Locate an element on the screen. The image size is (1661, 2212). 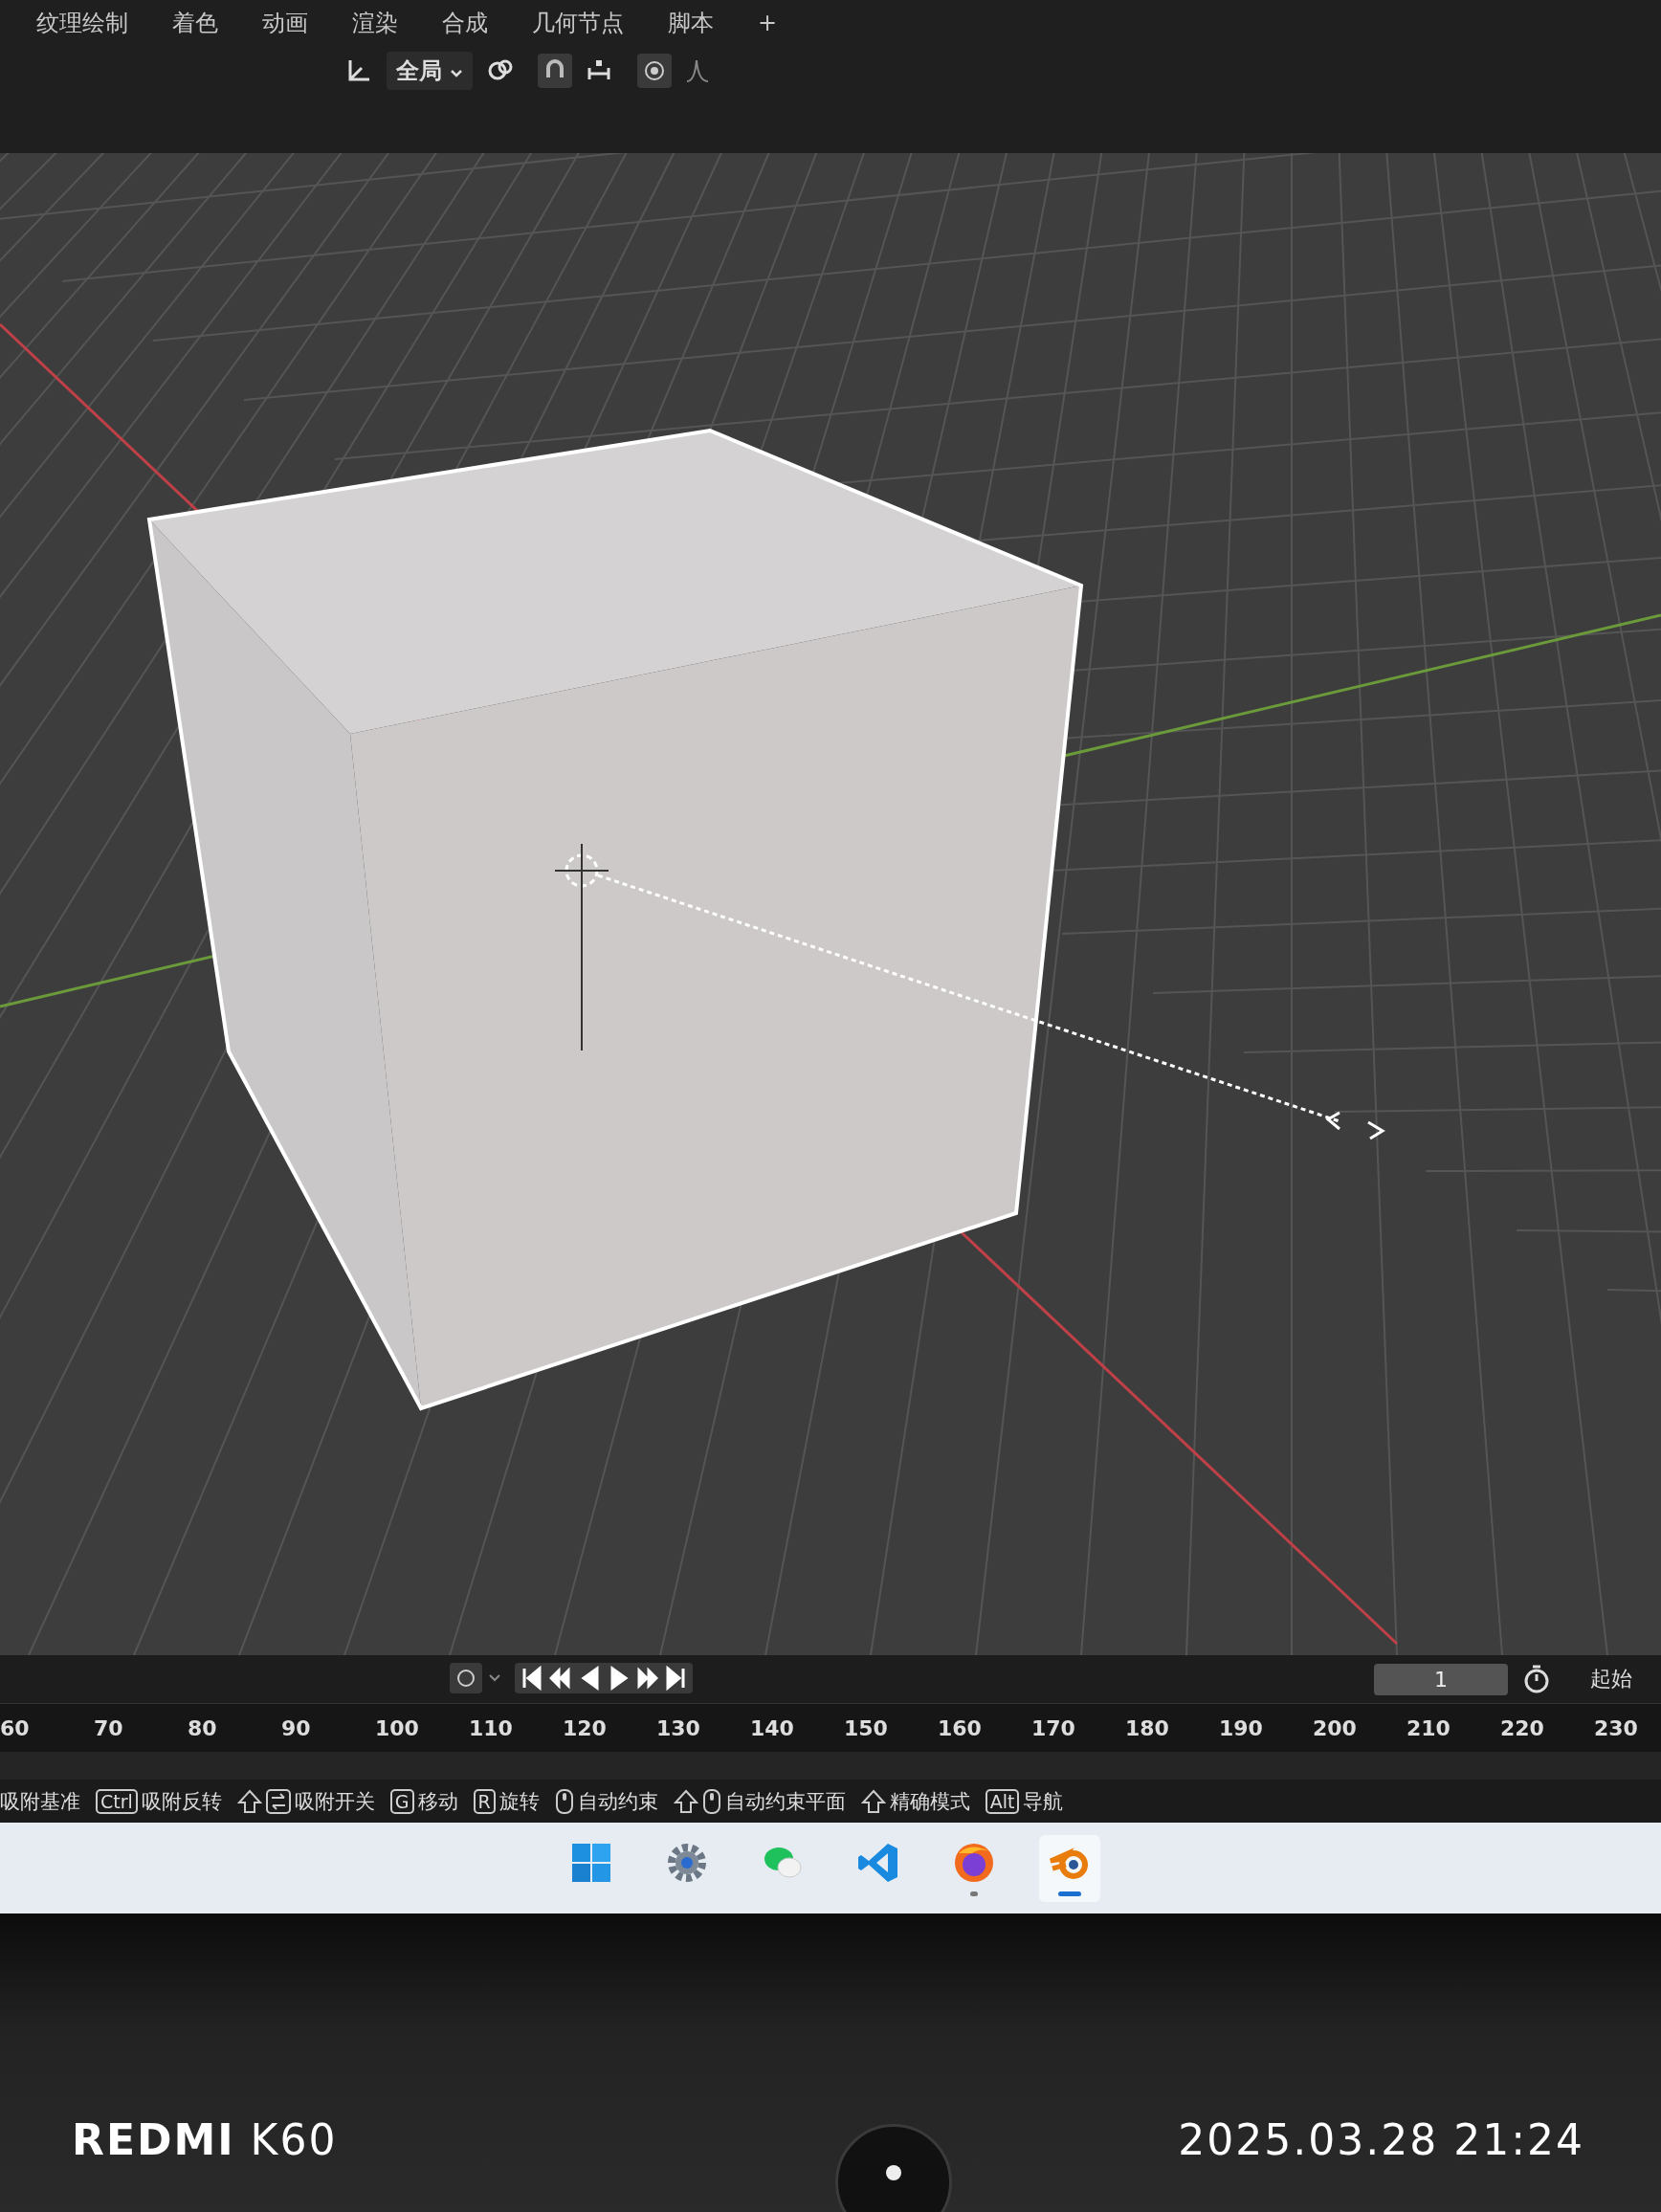
gear-icon is located at coordinates (687, 1863).